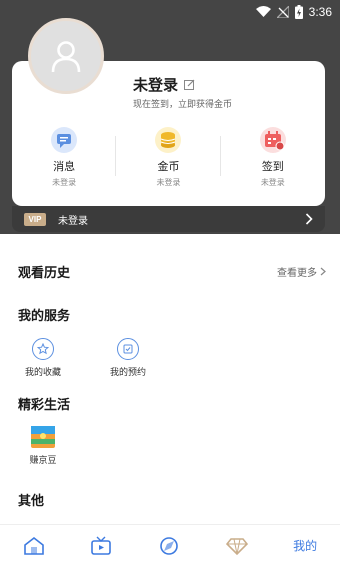 The image size is (340, 566). Describe the element at coordinates (127, 373) in the screenshot. I see `reservations-label: 我的预约` at that location.